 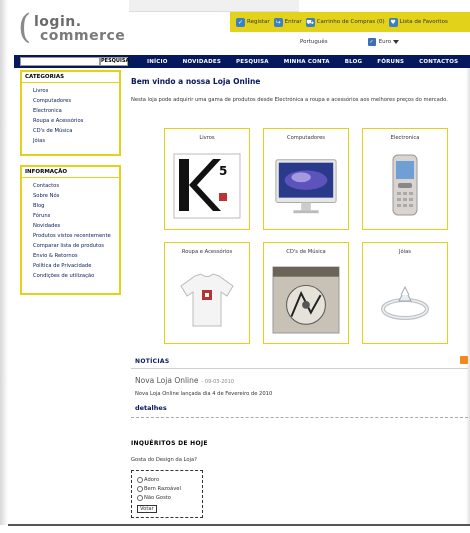 I want to click on chevron-down-icon, so click(x=396, y=42).